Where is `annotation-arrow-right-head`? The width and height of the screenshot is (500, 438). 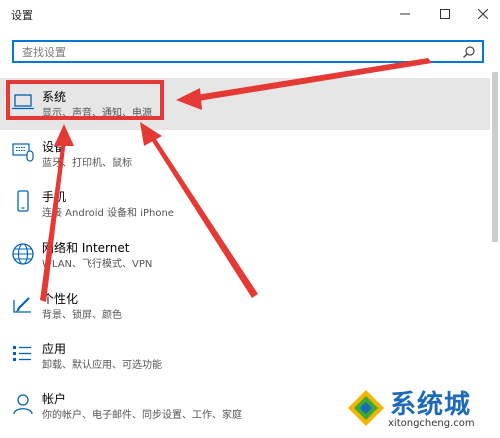
annotation-arrow-right-head is located at coordinates (189, 99).